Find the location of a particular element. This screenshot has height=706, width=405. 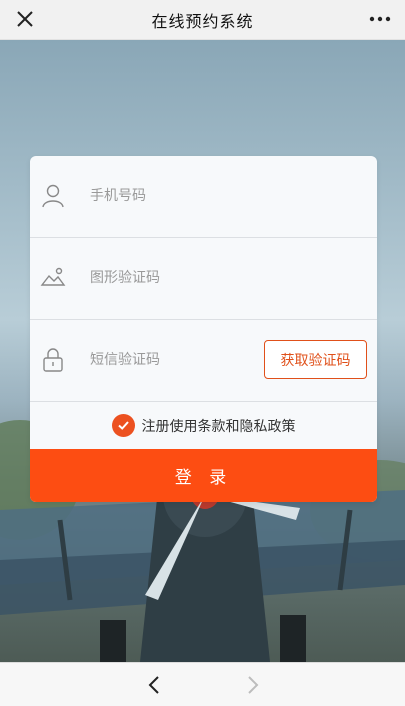

captcha-row is located at coordinates (203, 279).